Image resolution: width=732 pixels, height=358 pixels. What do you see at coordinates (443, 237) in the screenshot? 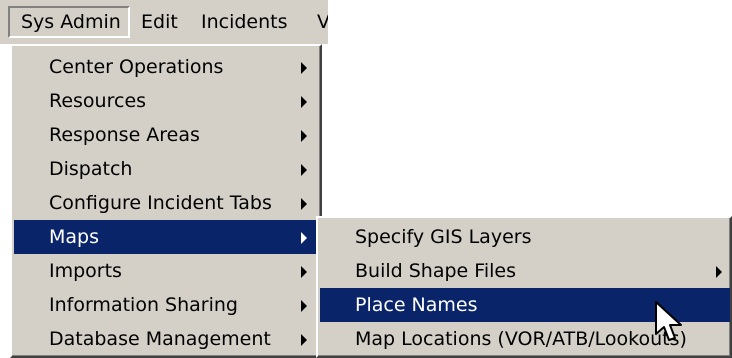
I see `menu-item-label: Specify GIS Layers` at bounding box center [443, 237].